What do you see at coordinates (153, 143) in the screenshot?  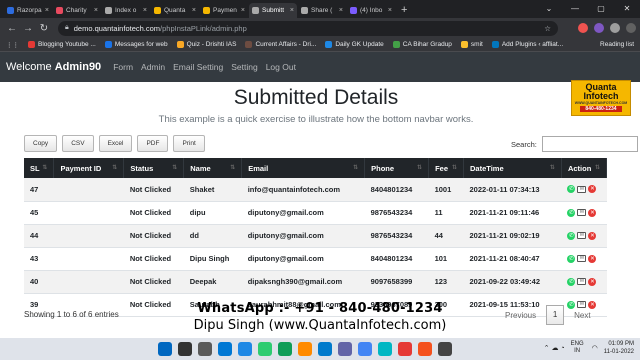 I see `pdf-button: PDF` at bounding box center [153, 143].